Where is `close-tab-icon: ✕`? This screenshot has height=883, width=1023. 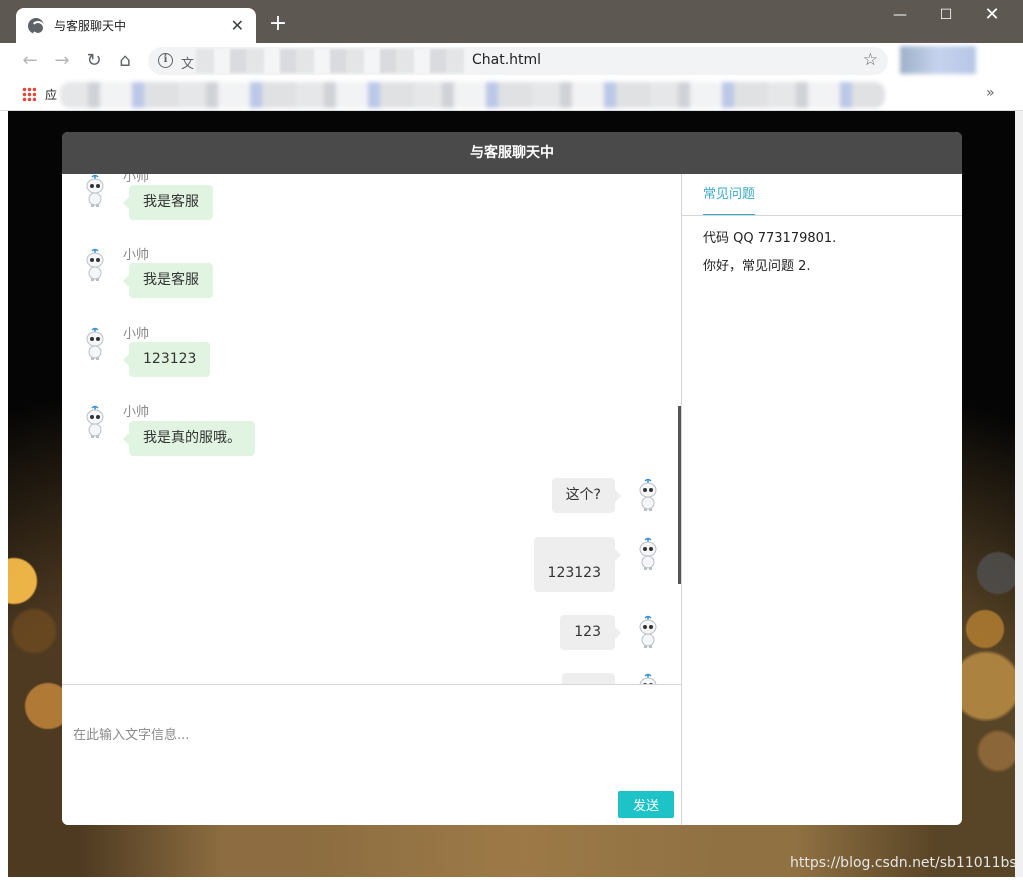 close-tab-icon: ✕ is located at coordinates (237, 25).